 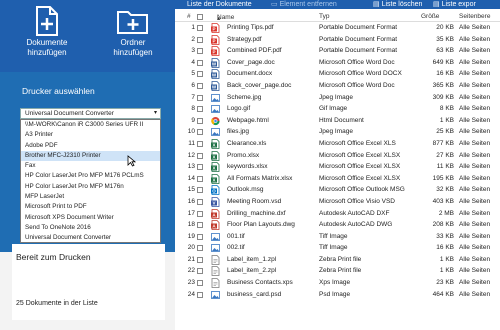 What do you see at coordinates (200, 17) in the screenshot?
I see `select-all-checkbox` at bounding box center [200, 17].